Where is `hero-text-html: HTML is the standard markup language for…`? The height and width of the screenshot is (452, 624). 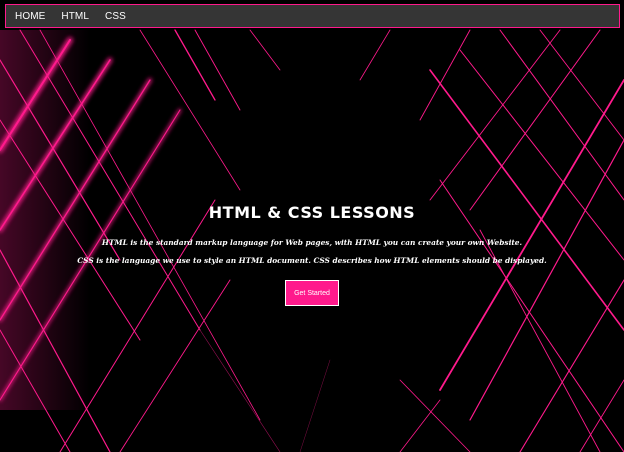 hero-text-html: HTML is the standard markup language for… is located at coordinates (312, 242).